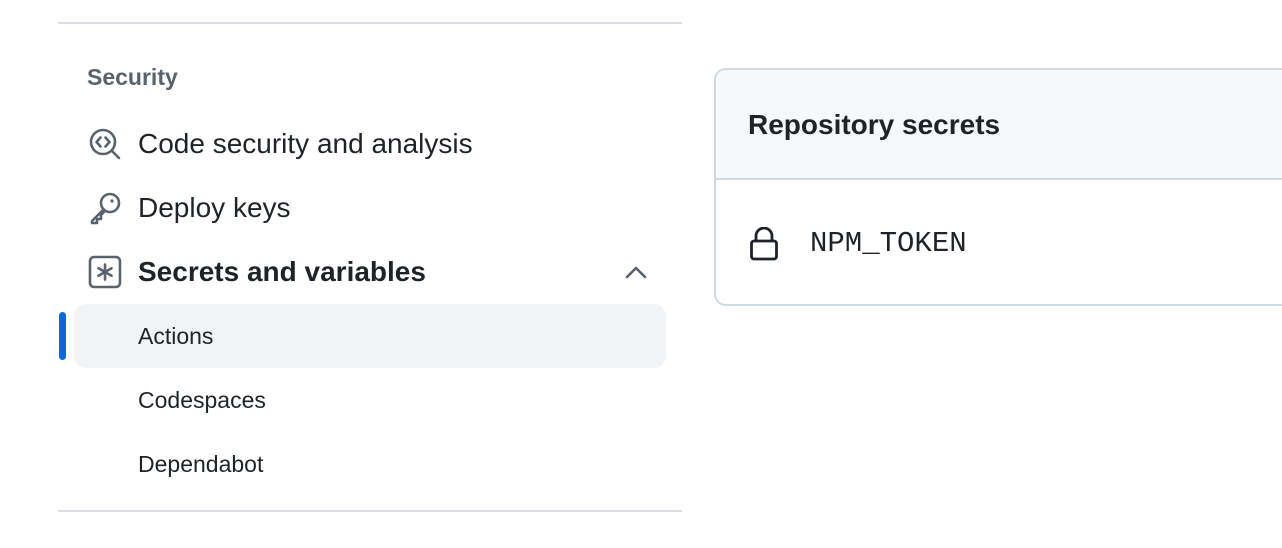  I want to click on sidebar-item-secrets-and-variables: Secrets and variables, so click(370, 272).